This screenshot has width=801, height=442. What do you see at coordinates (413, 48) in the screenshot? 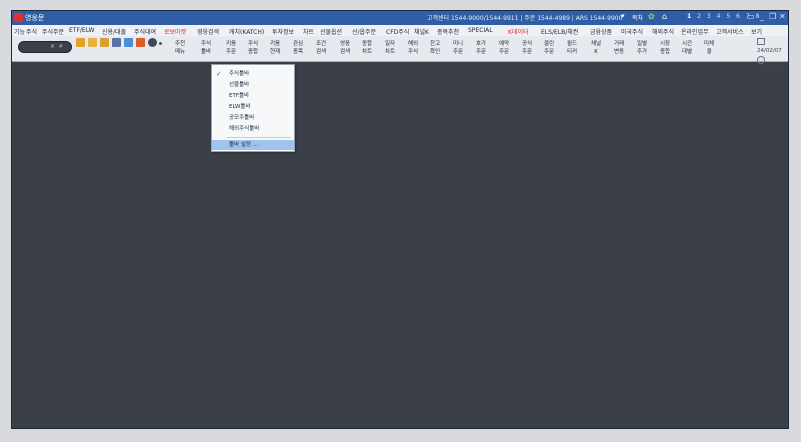
I see `toolbar-button: 해외 주식` at bounding box center [413, 48].